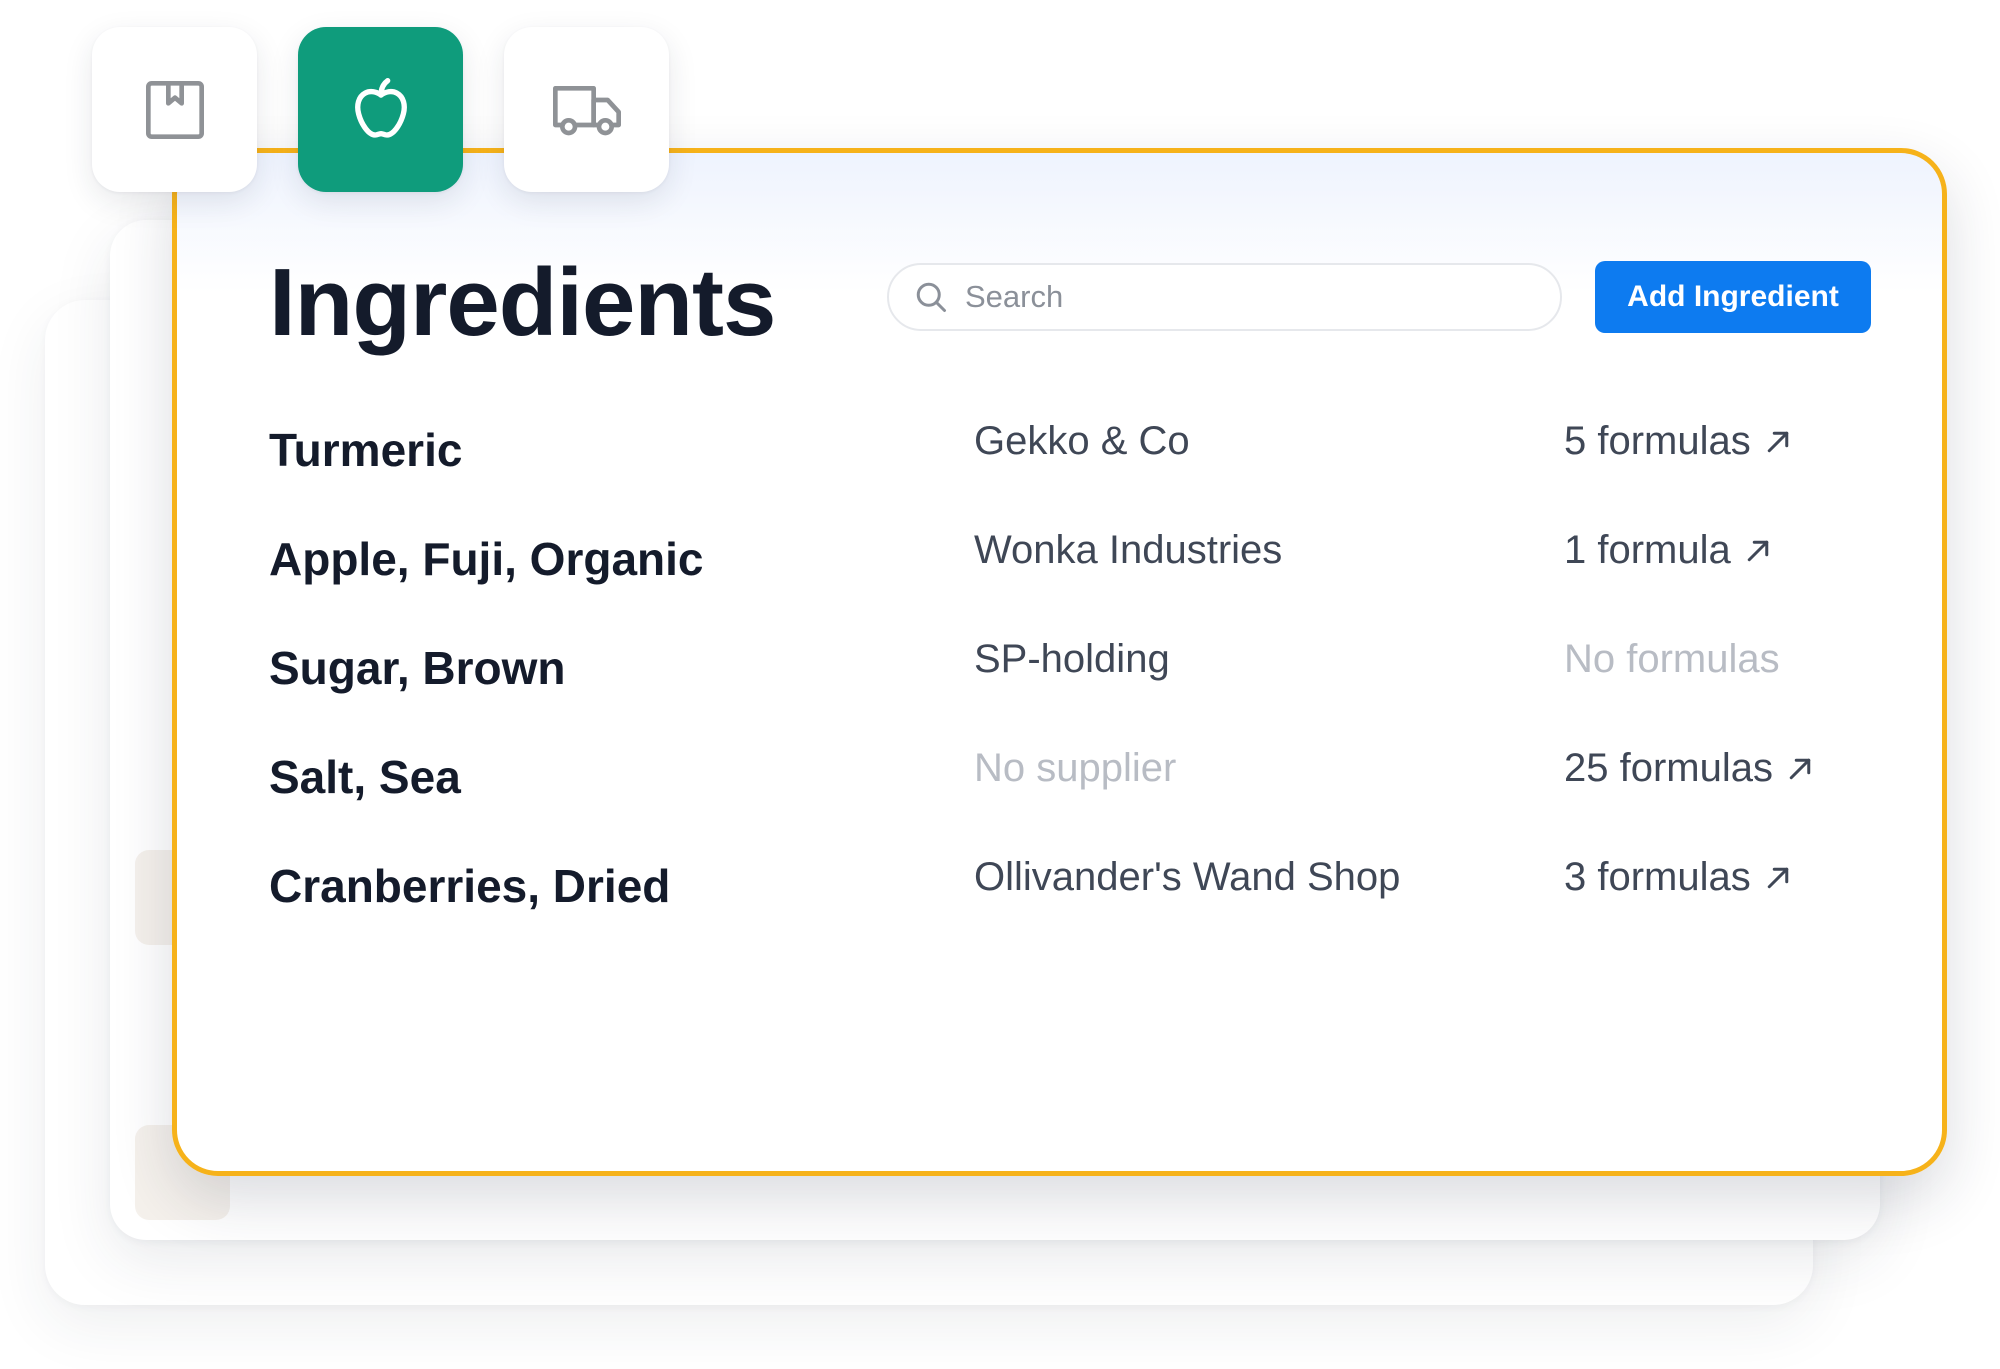 This screenshot has width=2000, height=1369. Describe the element at coordinates (1657, 877) in the screenshot. I see `formulas-count: 3 formulas` at that location.